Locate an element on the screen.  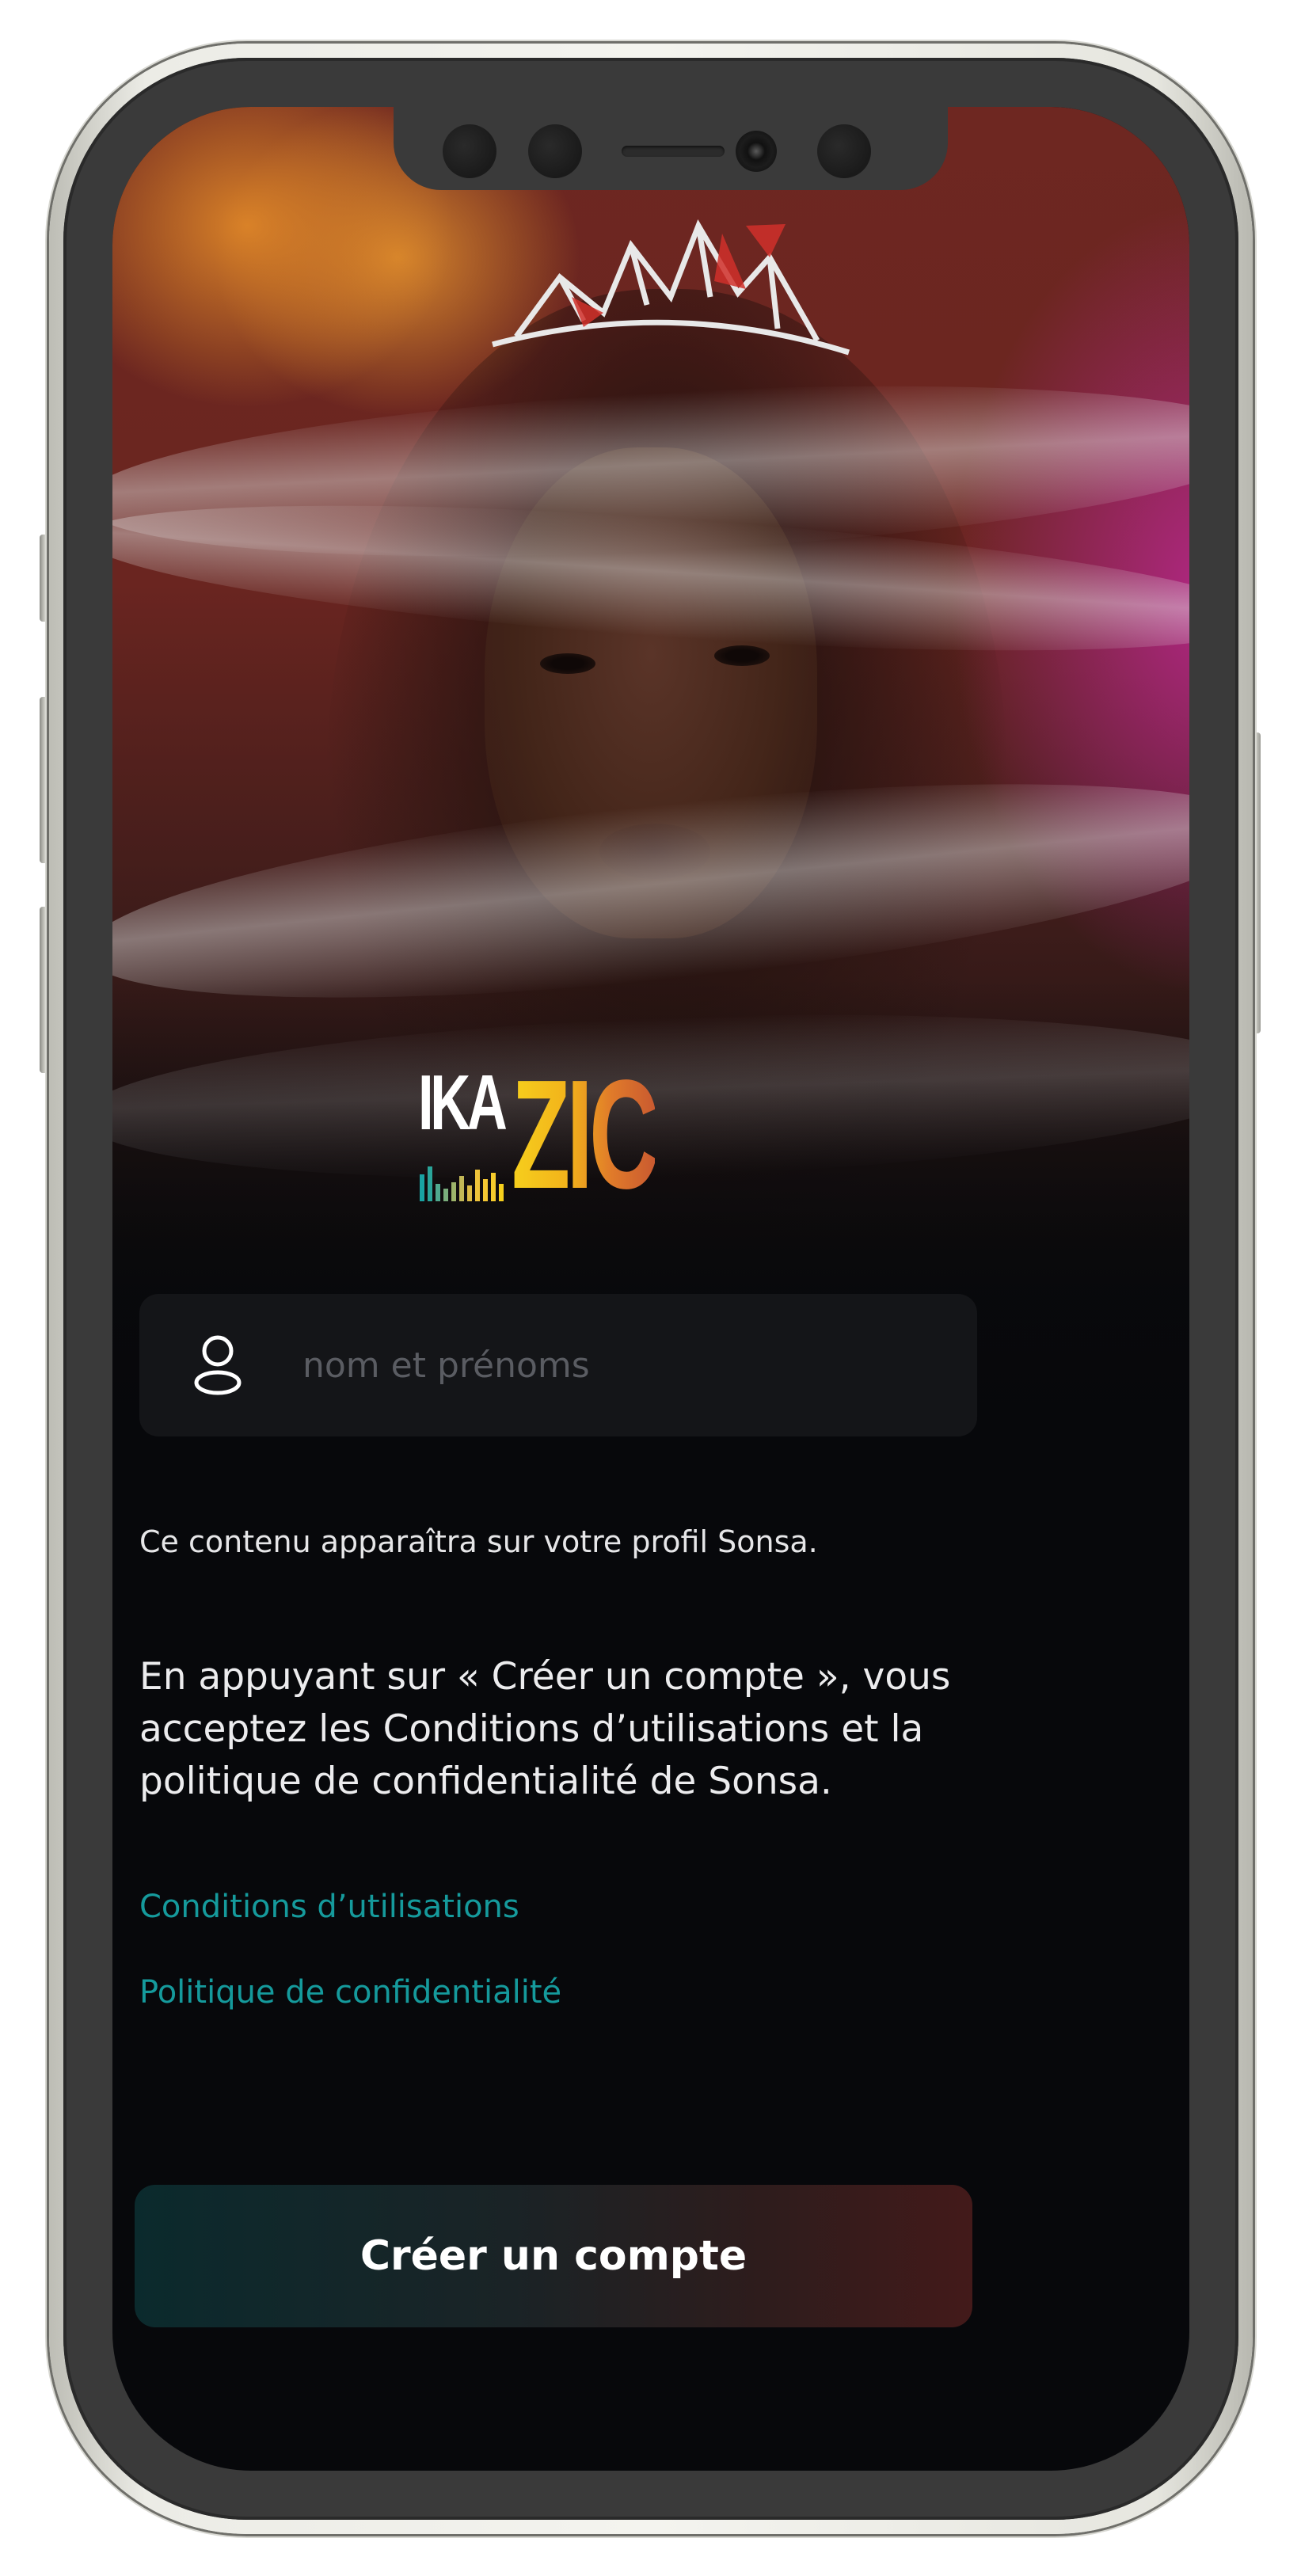
privacy-link: Politique de confidentialité is located at coordinates (350, 1992).